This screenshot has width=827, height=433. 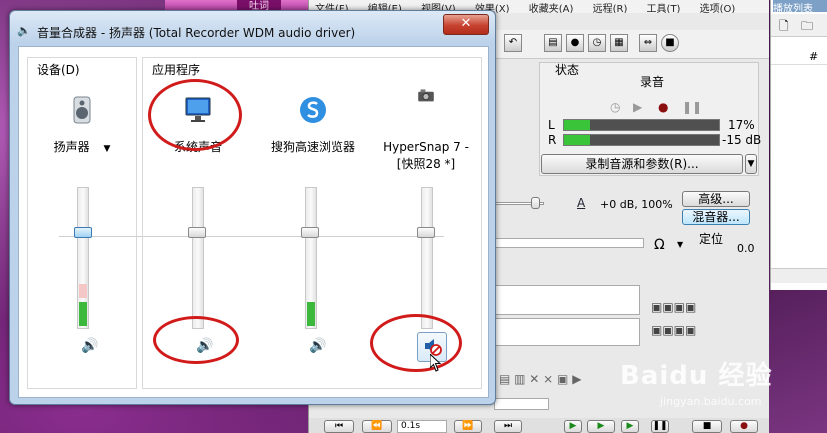 I want to click on column-speakers: 扬声器 ▼ 🔊, so click(x=82, y=222).